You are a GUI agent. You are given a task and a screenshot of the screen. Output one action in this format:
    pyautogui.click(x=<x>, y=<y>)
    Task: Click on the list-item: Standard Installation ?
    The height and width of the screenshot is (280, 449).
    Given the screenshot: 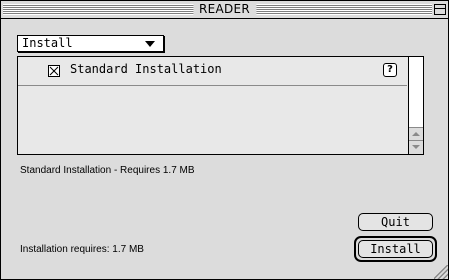 What is the action you would take?
    pyautogui.click(x=212, y=71)
    